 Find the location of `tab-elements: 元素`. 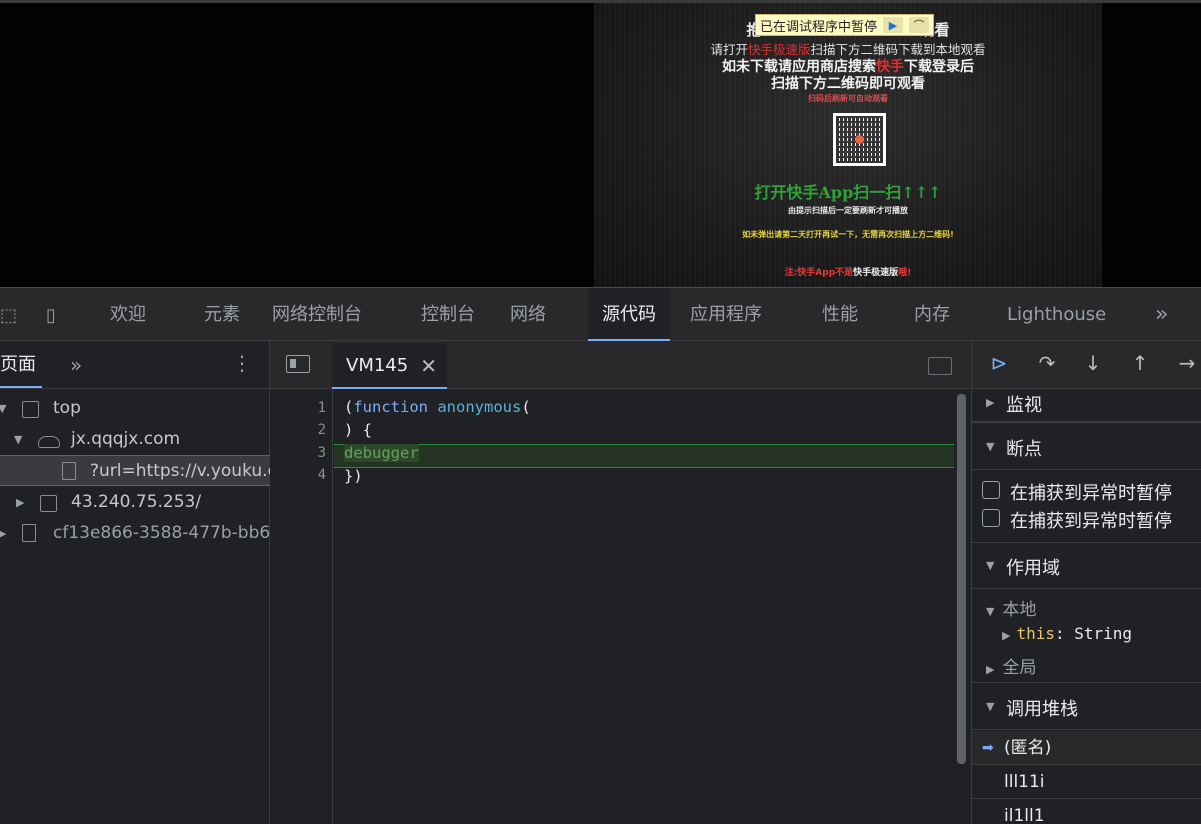

tab-elements: 元素 is located at coordinates (222, 314).